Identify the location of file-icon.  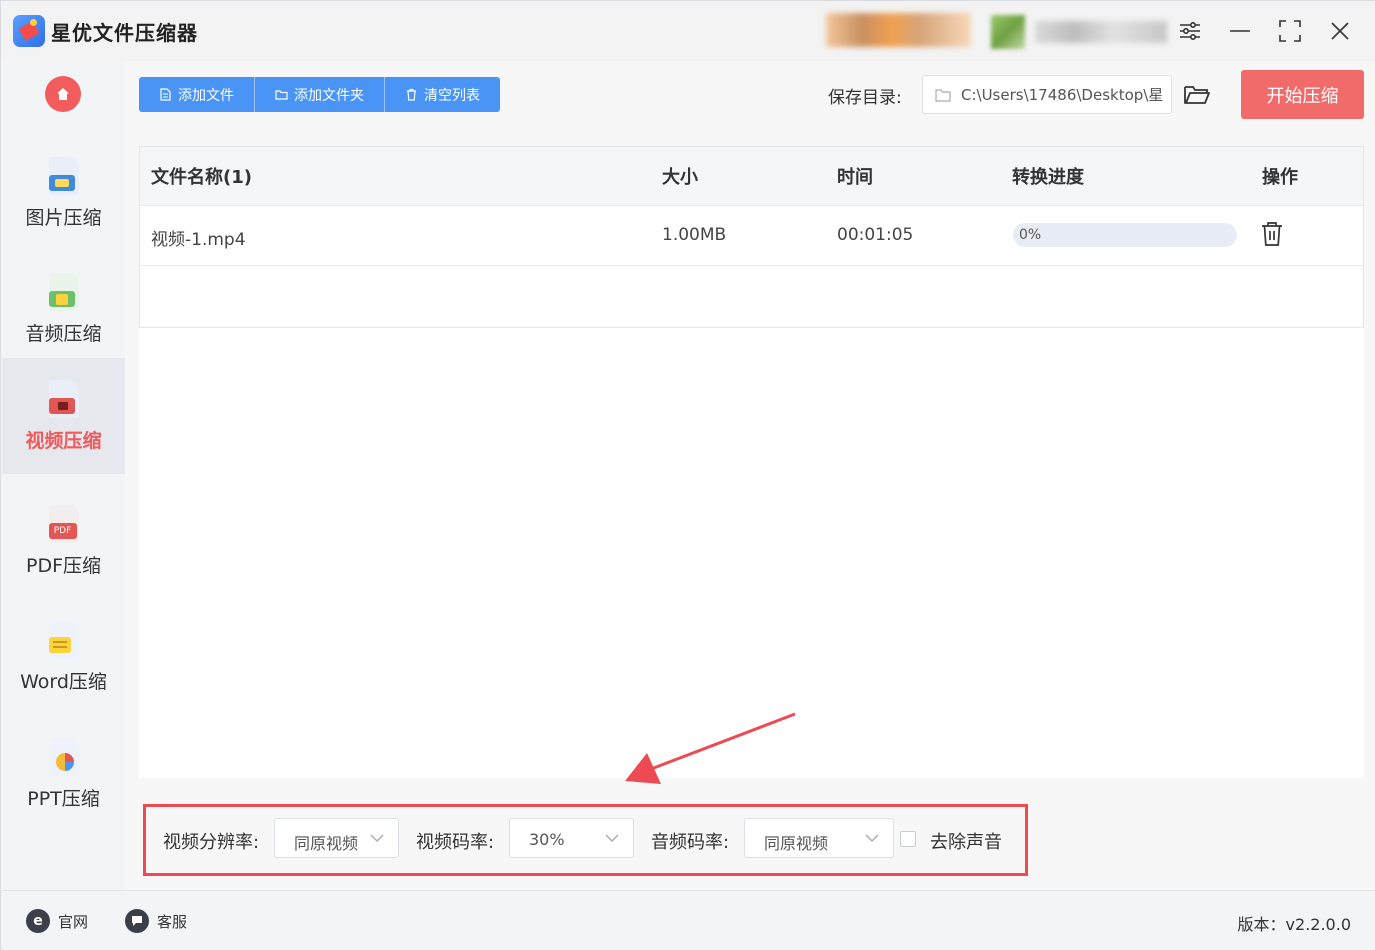
(165, 94).